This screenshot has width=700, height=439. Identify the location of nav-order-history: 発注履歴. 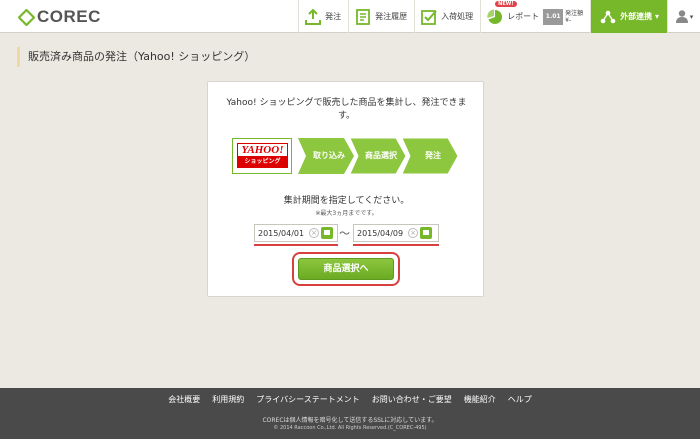
(381, 16).